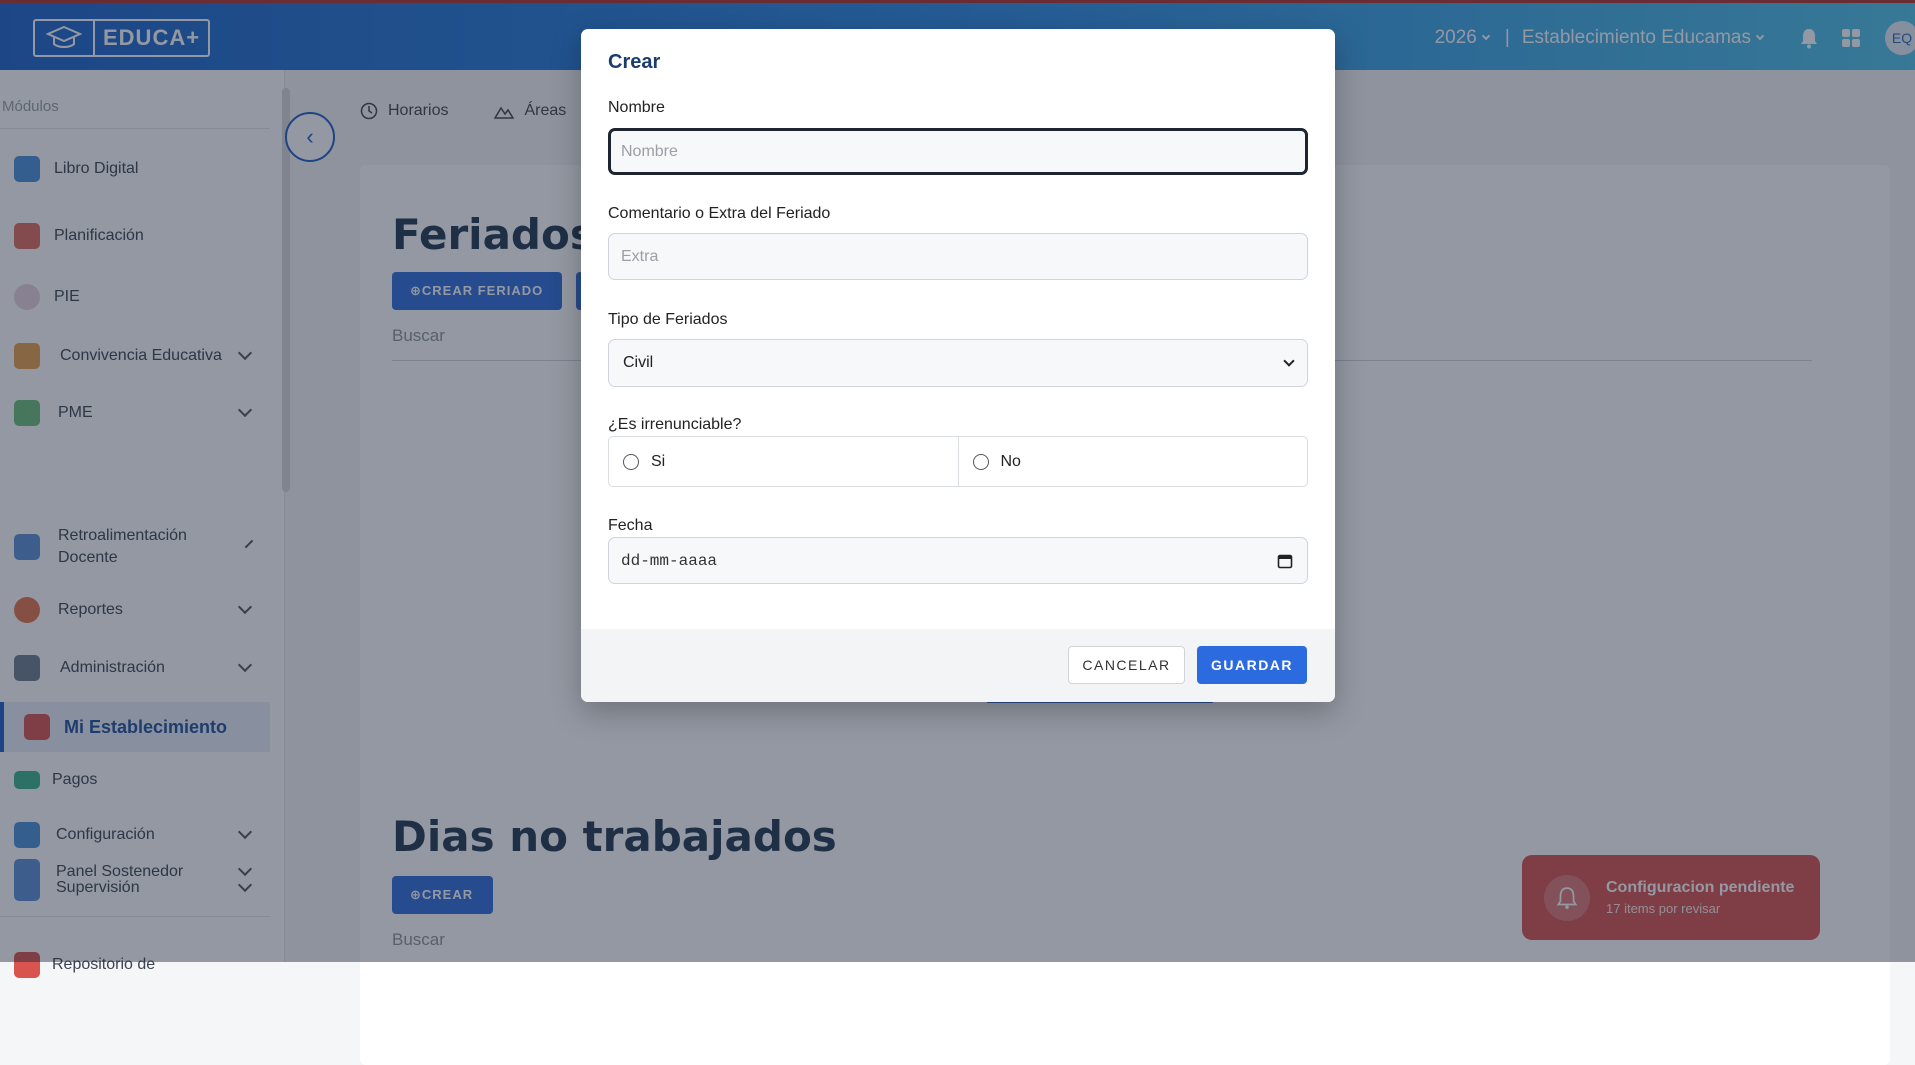 This screenshot has height=1065, width=1915. What do you see at coordinates (630, 525) in the screenshot?
I see `fecha-label: Fecha` at bounding box center [630, 525].